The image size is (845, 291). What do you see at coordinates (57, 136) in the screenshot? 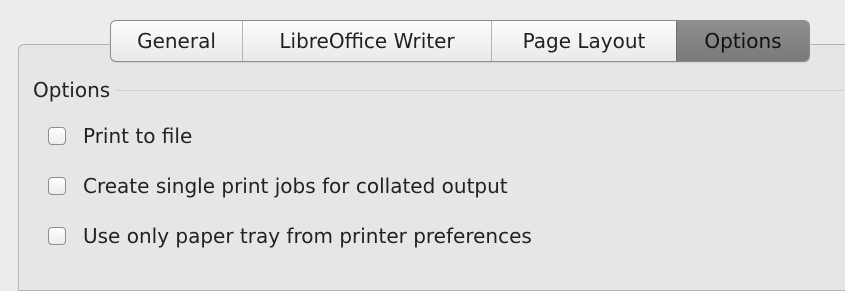
I see `print-to-file-checkbox` at bounding box center [57, 136].